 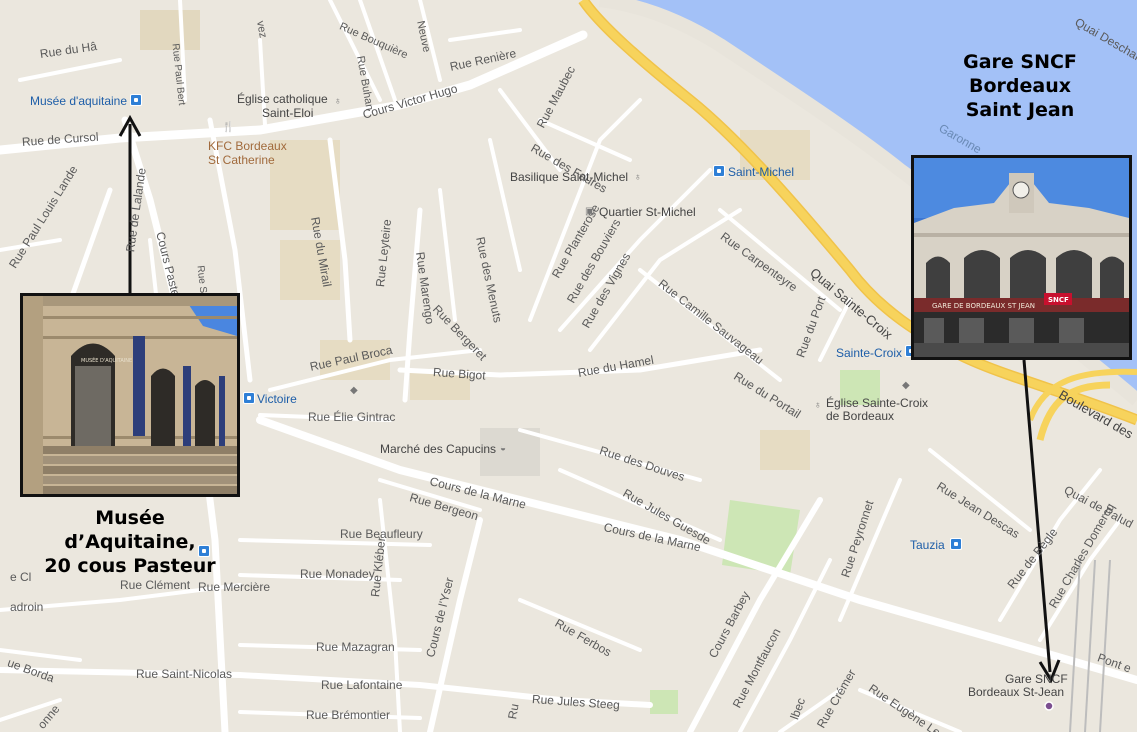 What do you see at coordinates (362, 685) in the screenshot?
I see `street-label: Rue Lafontaine` at bounding box center [362, 685].